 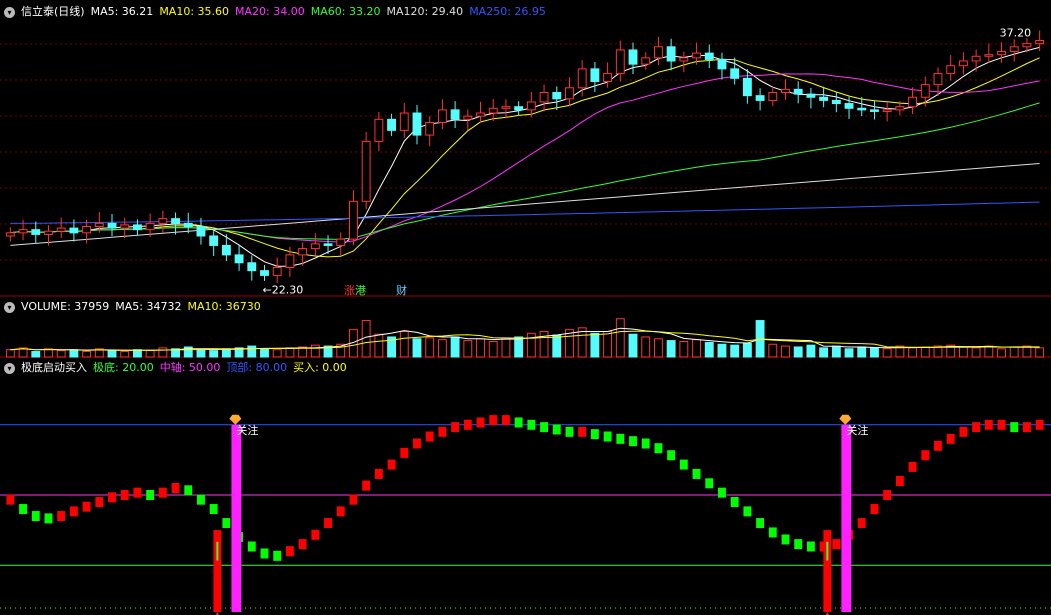 I want to click on ma120-line, so click(x=525, y=204).